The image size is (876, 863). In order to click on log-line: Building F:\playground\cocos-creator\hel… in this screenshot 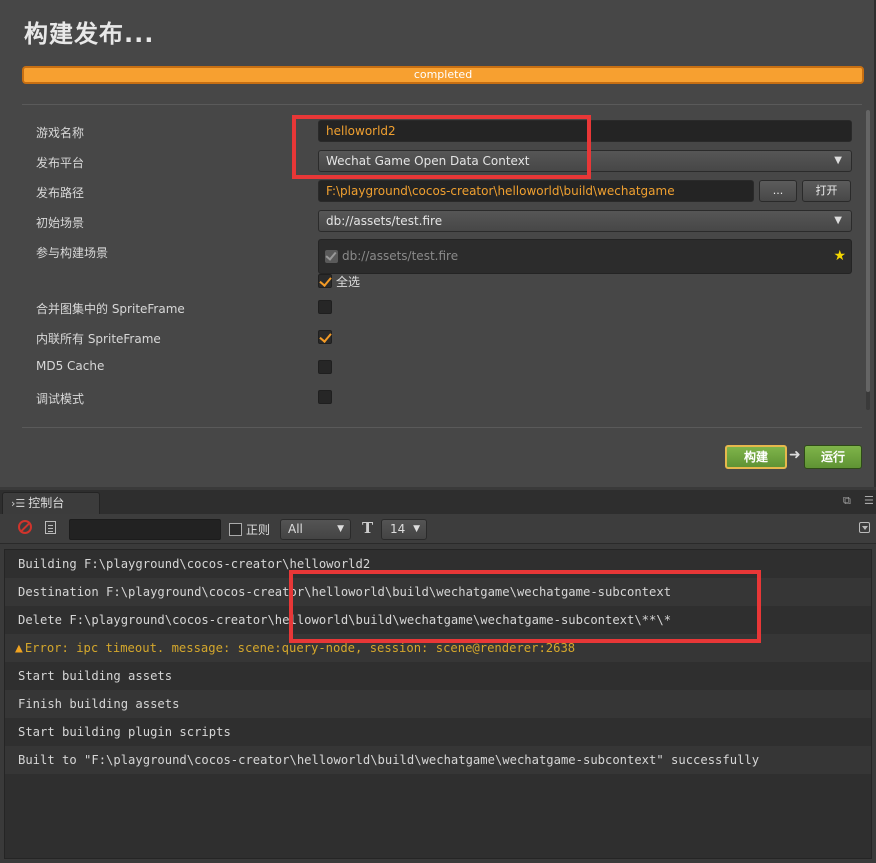, I will do `click(194, 564)`.